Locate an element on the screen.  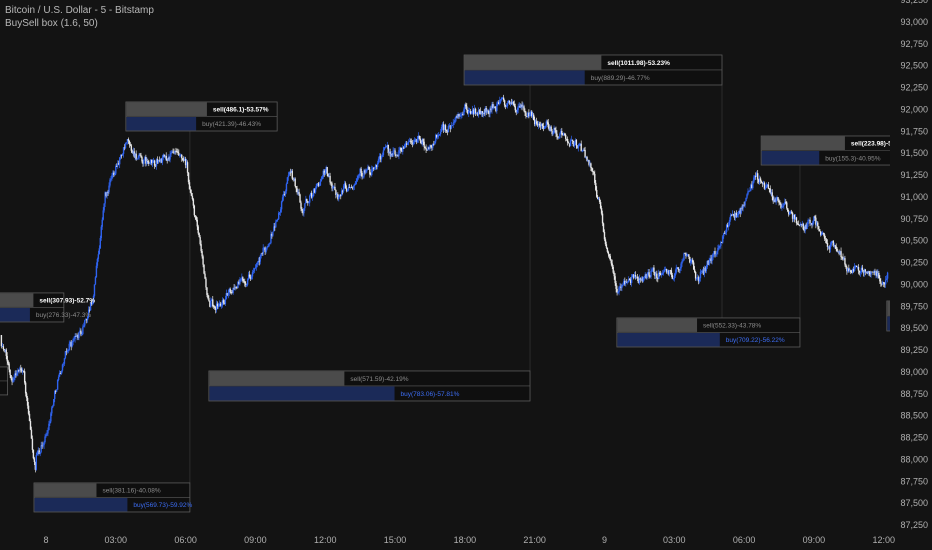
symbol-title: Bitcoin / U.S. Dollar - 5 - Bitstamp is located at coordinates (79, 10).